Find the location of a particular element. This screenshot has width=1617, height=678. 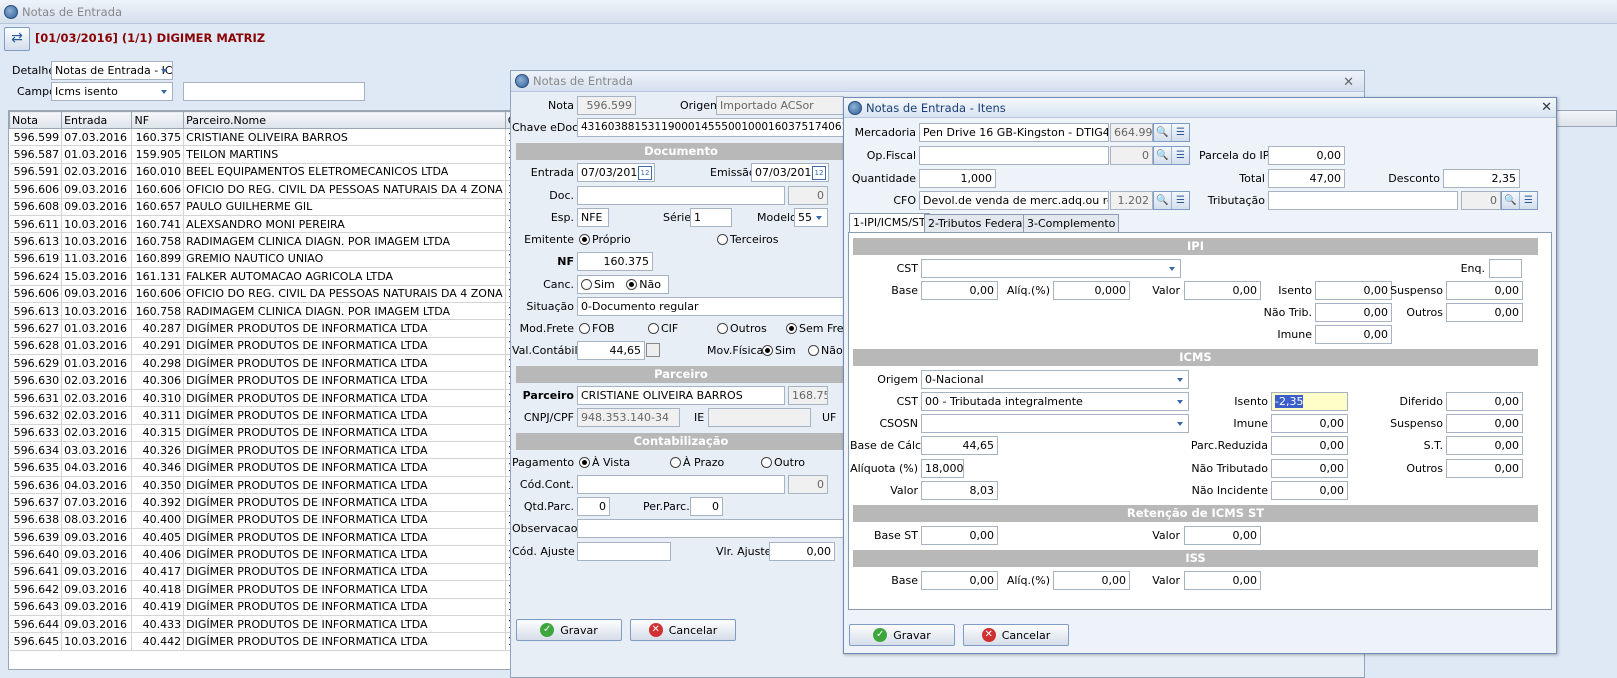

ipi-enq-field is located at coordinates (1505, 268).